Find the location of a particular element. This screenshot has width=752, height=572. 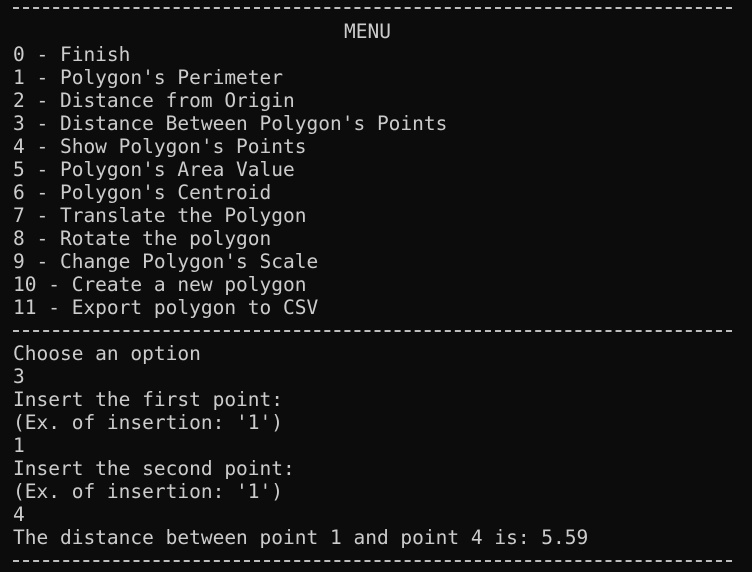

menu-option-rotate: 8 - Rotate the polygon is located at coordinates (142, 238).